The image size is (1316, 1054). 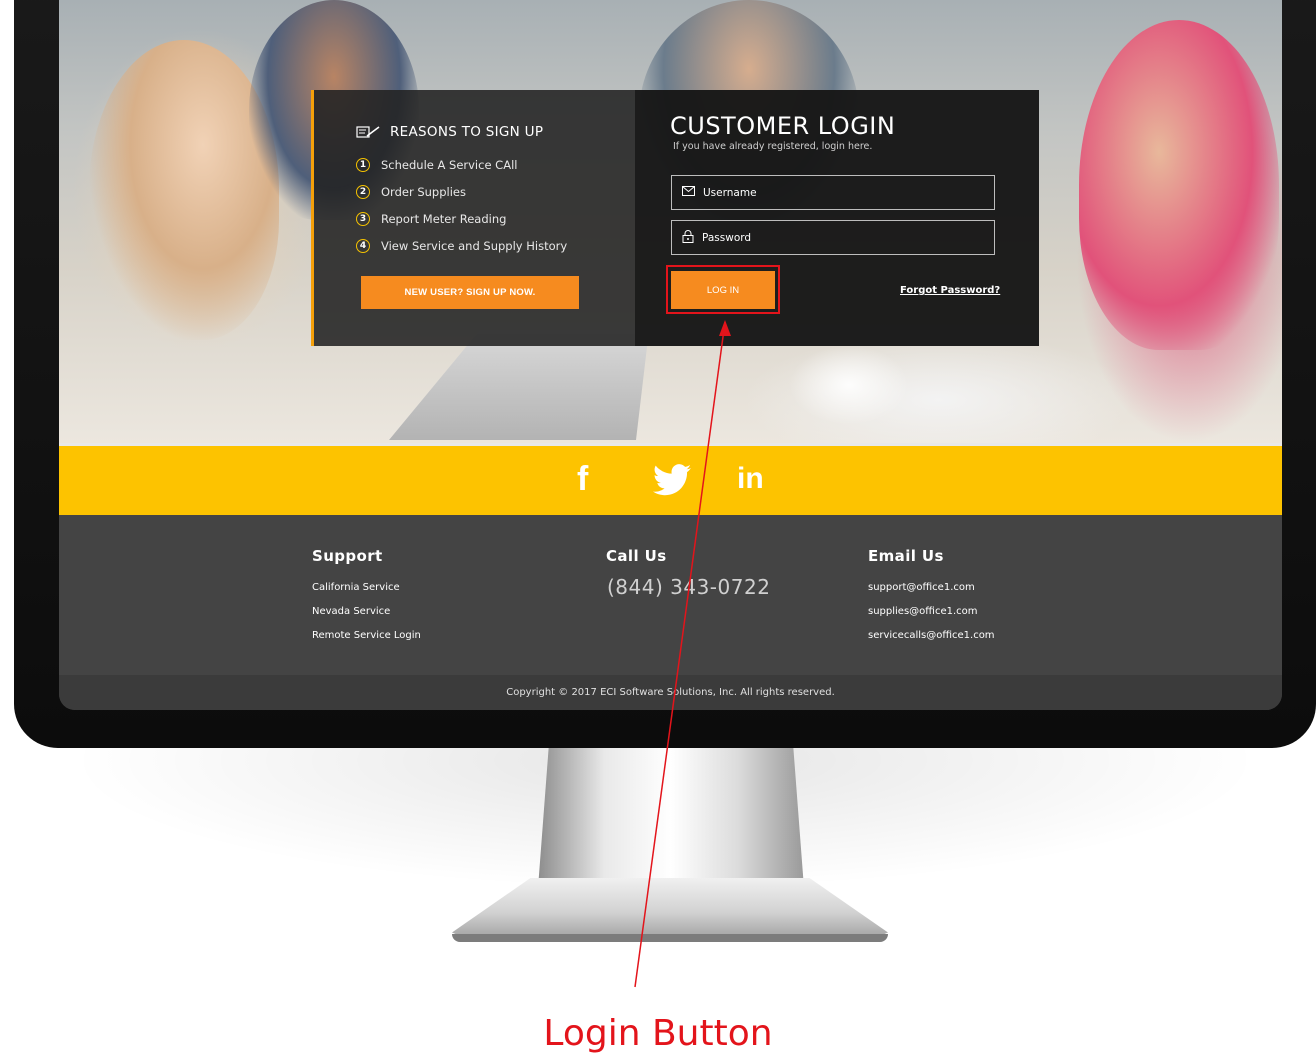 I want to click on social-bar: f in, so click(x=670, y=479).